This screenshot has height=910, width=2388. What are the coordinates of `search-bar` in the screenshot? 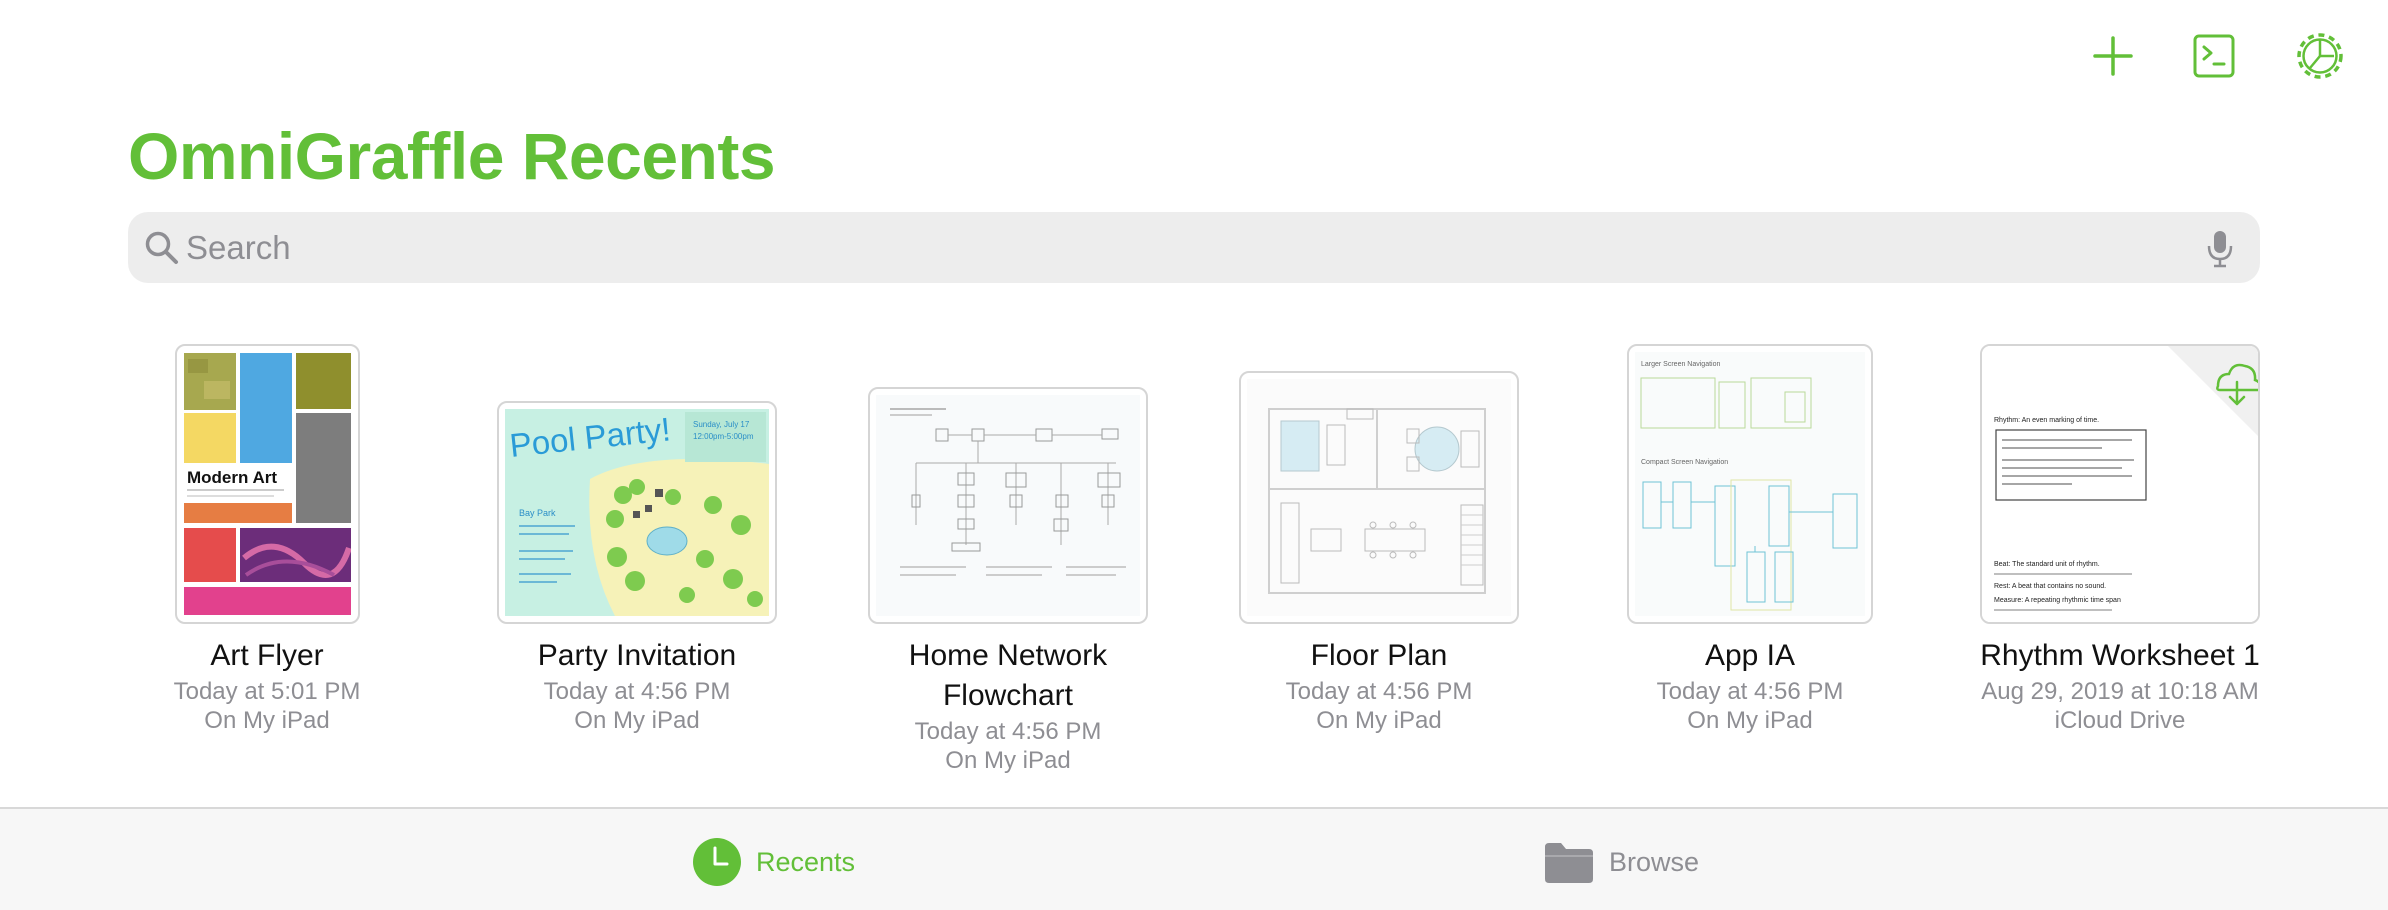 It's located at (1194, 247).